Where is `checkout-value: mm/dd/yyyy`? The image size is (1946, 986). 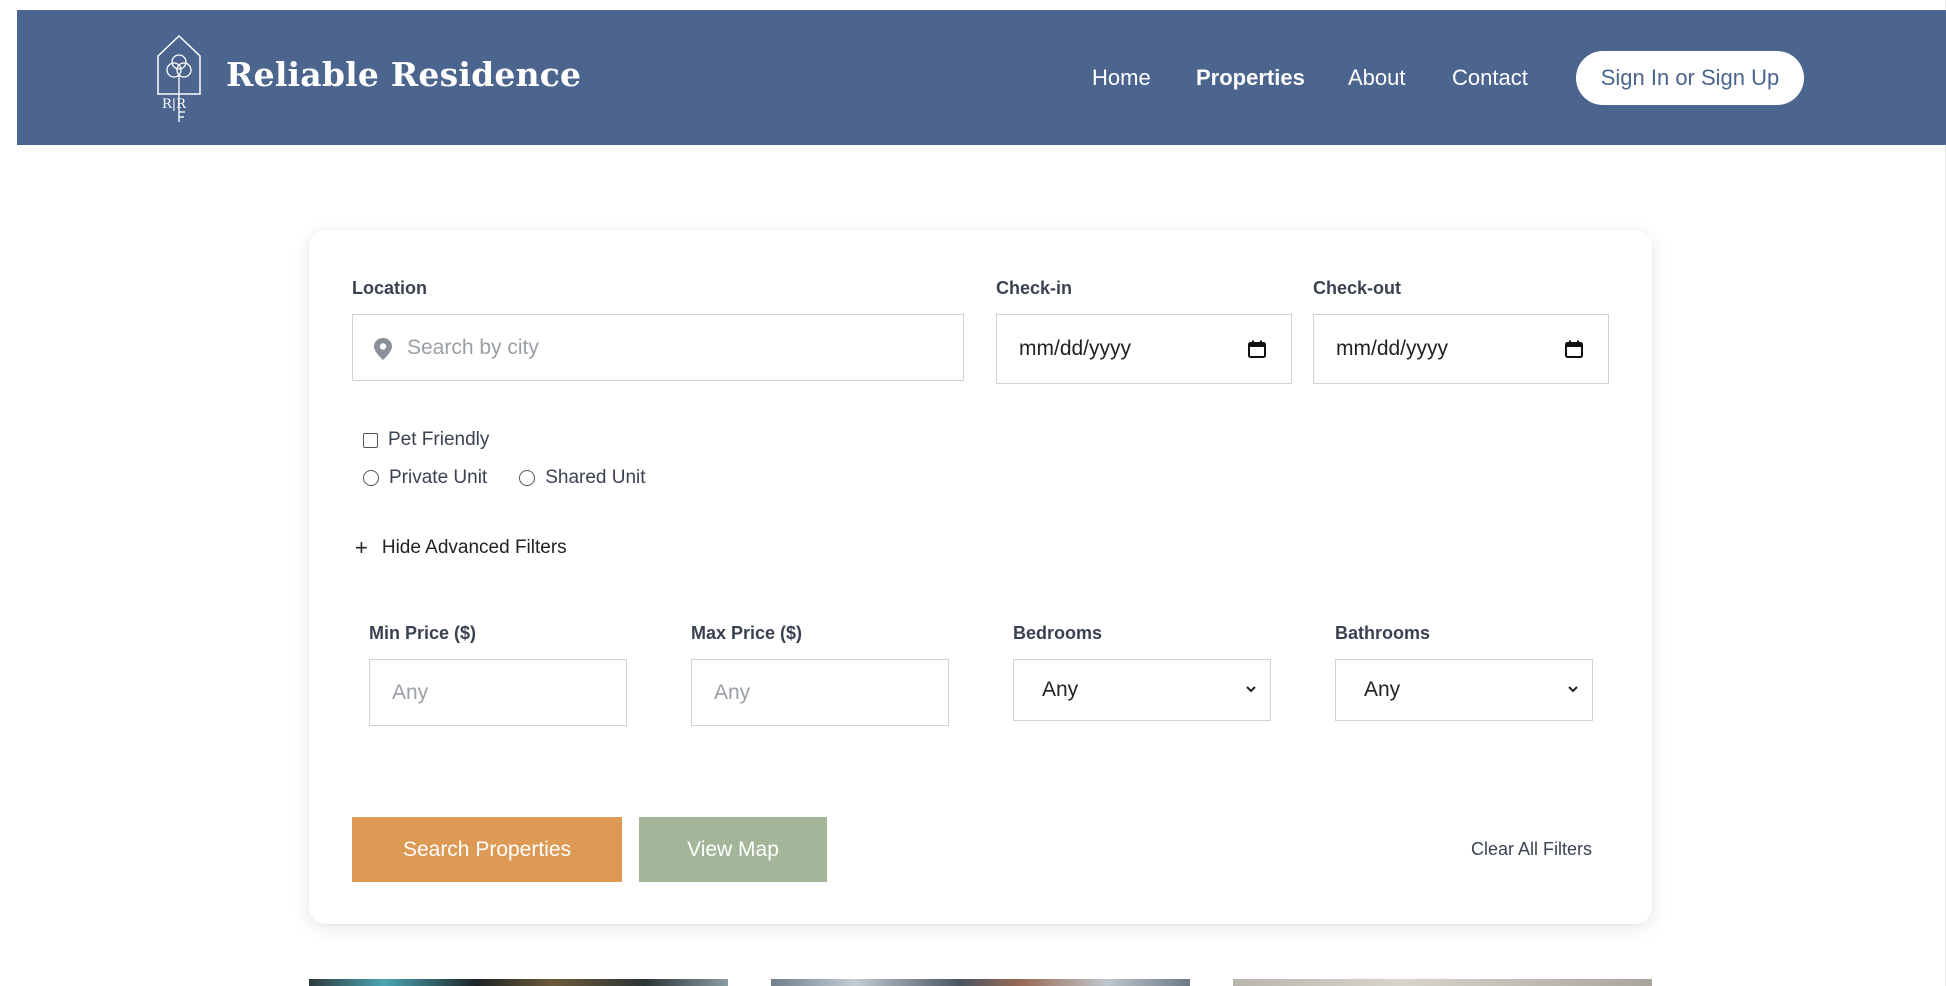
checkout-value: mm/dd/yyyy is located at coordinates (1392, 348).